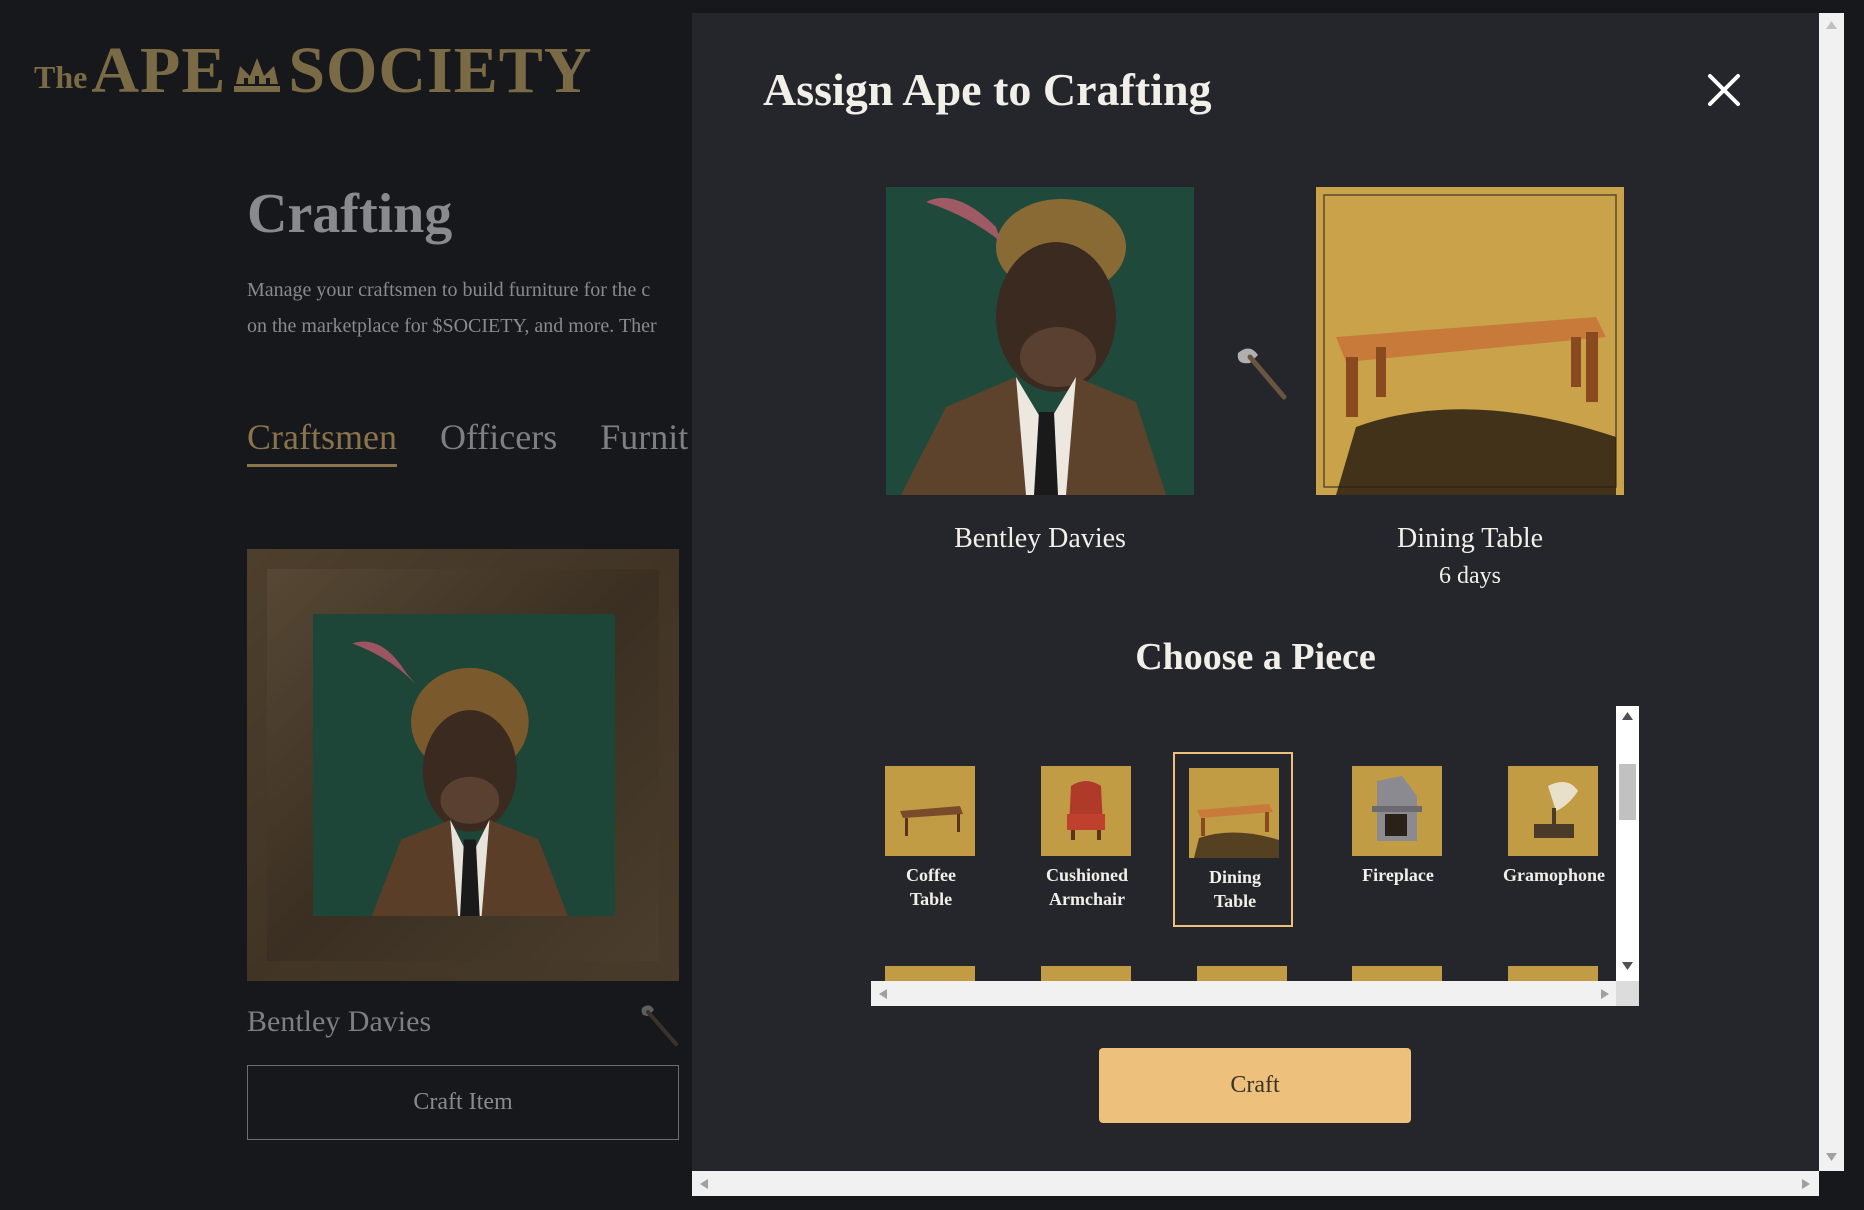  Describe the element at coordinates (930, 811) in the screenshot. I see `coffee-table-thumb` at that location.